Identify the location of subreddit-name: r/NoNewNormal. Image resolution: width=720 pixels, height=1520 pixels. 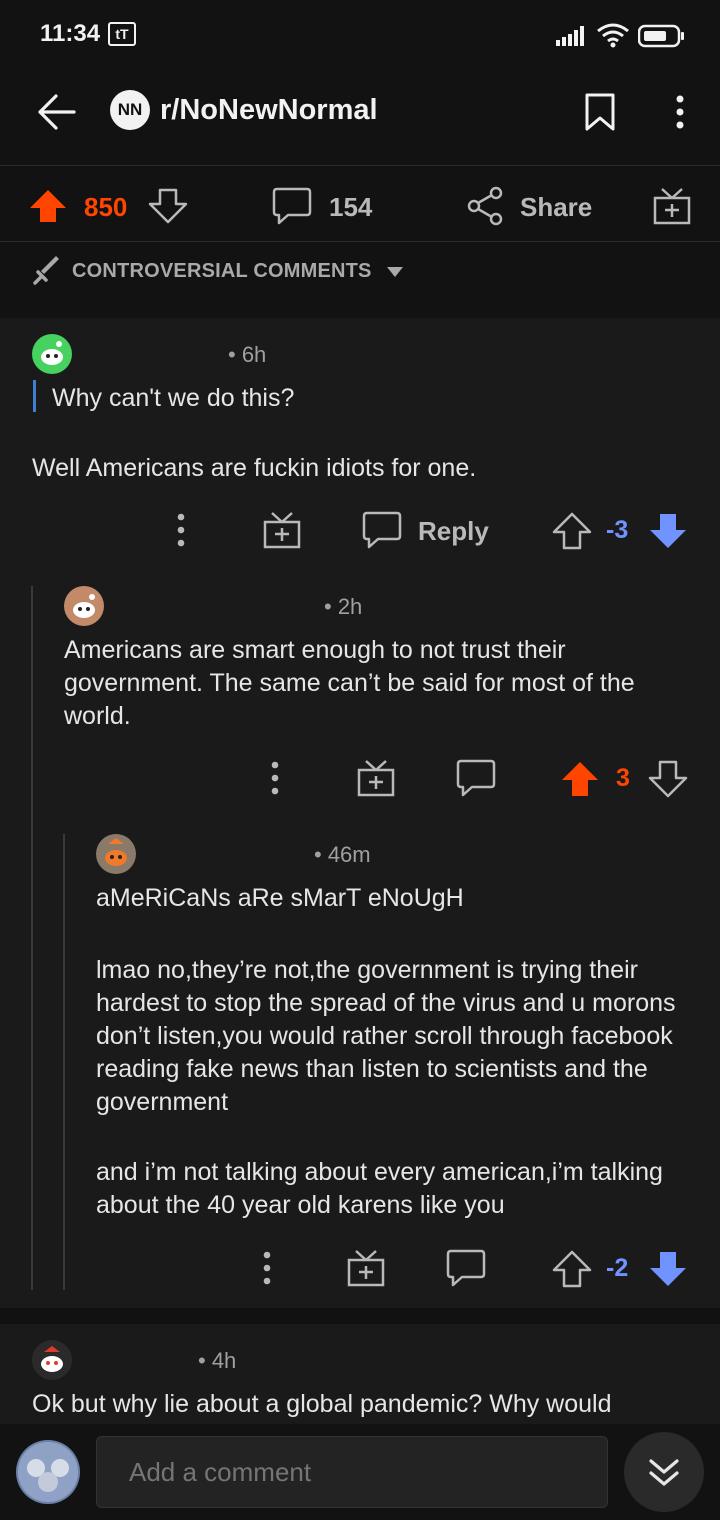
(269, 110).